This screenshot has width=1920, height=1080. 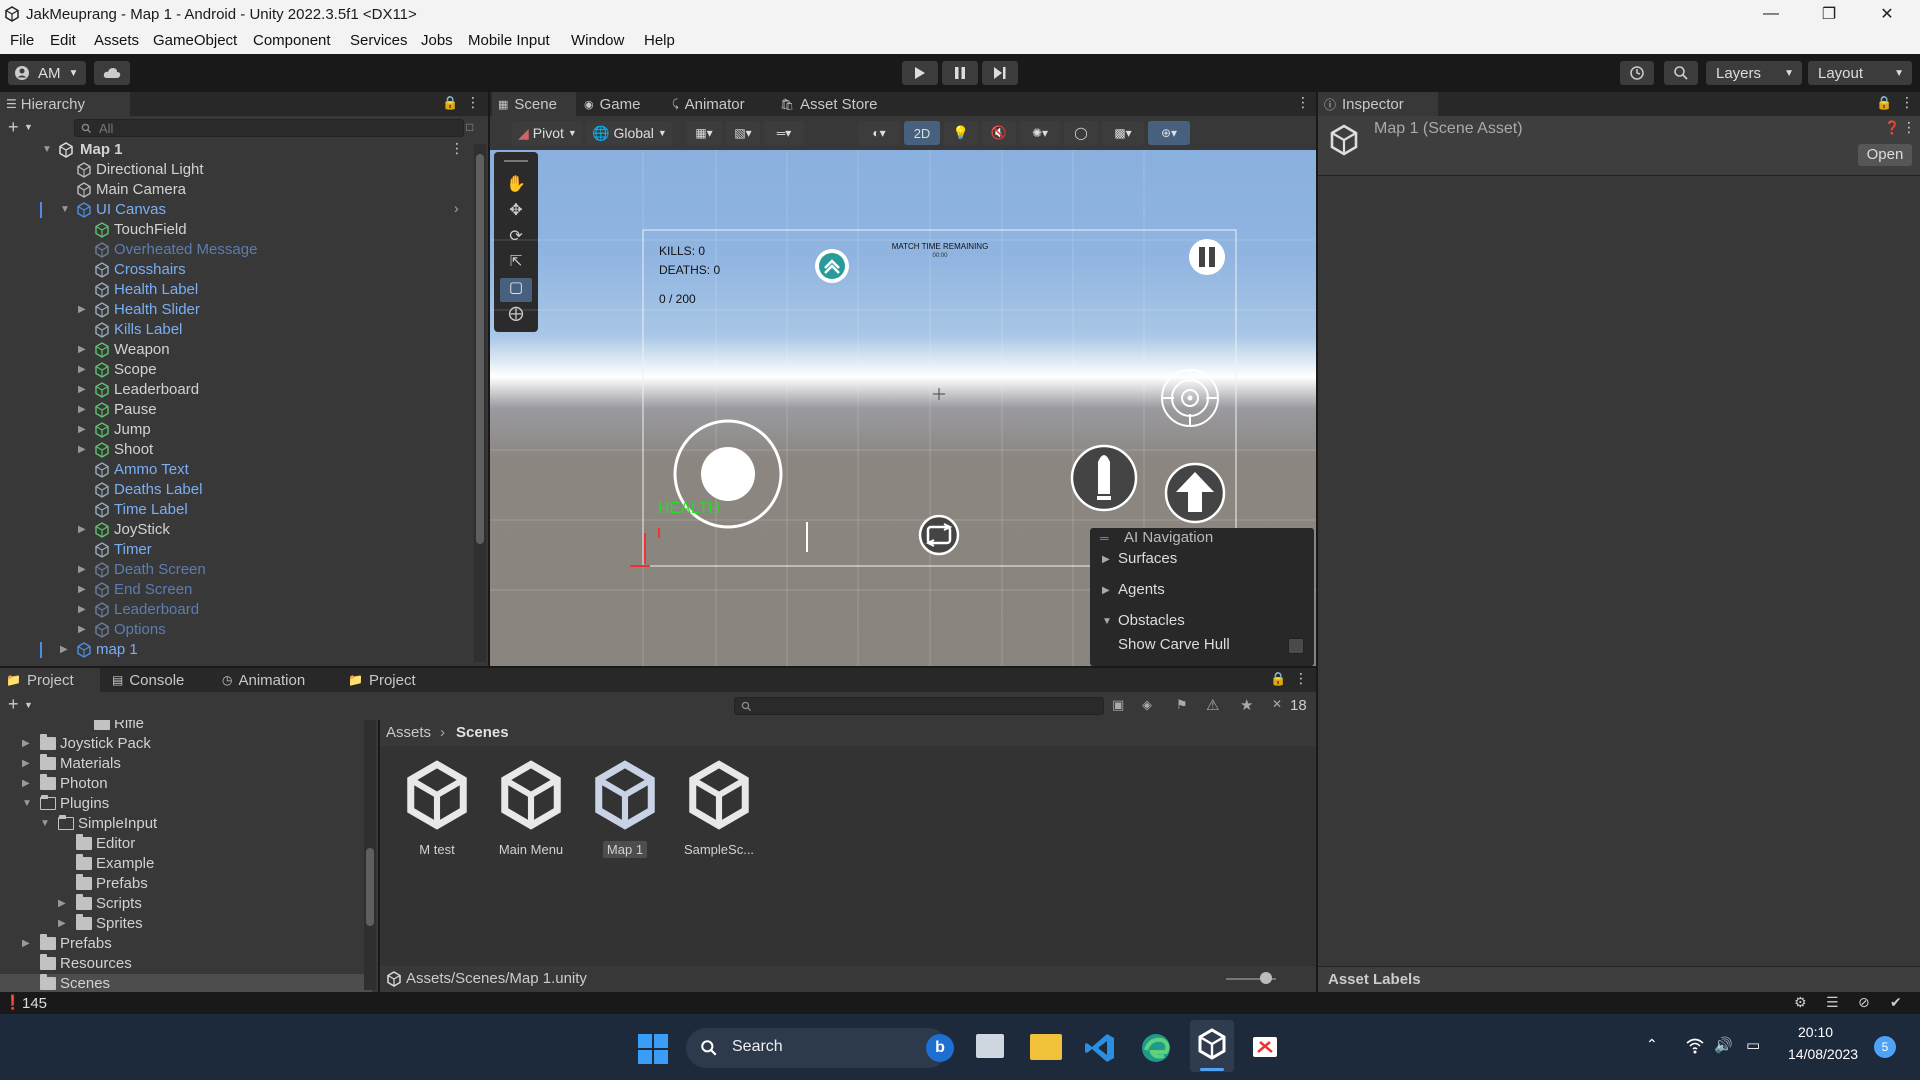 I want to click on hierarchy-item: ▶ End Screen, so click(x=235, y=590).